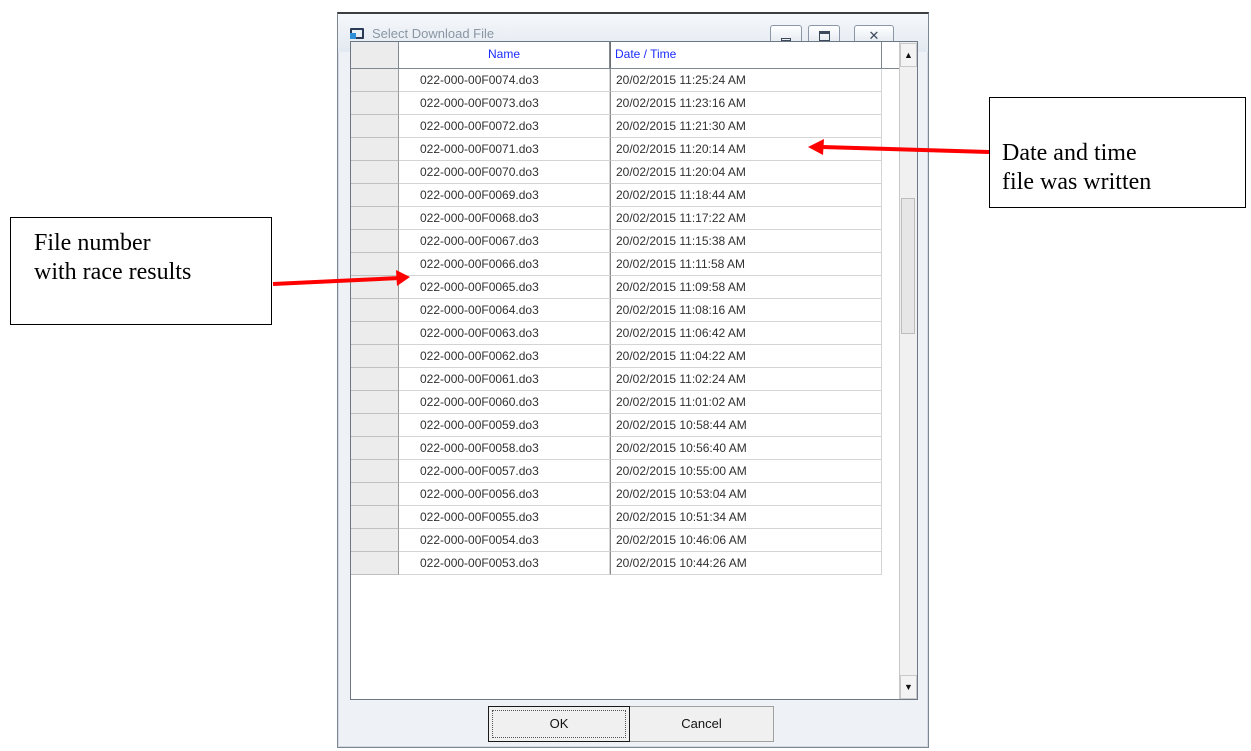 The height and width of the screenshot is (751, 1251). Describe the element at coordinates (746, 448) in the screenshot. I see `date-time-cell: 20/02/2015 10:56:40 AM` at that location.